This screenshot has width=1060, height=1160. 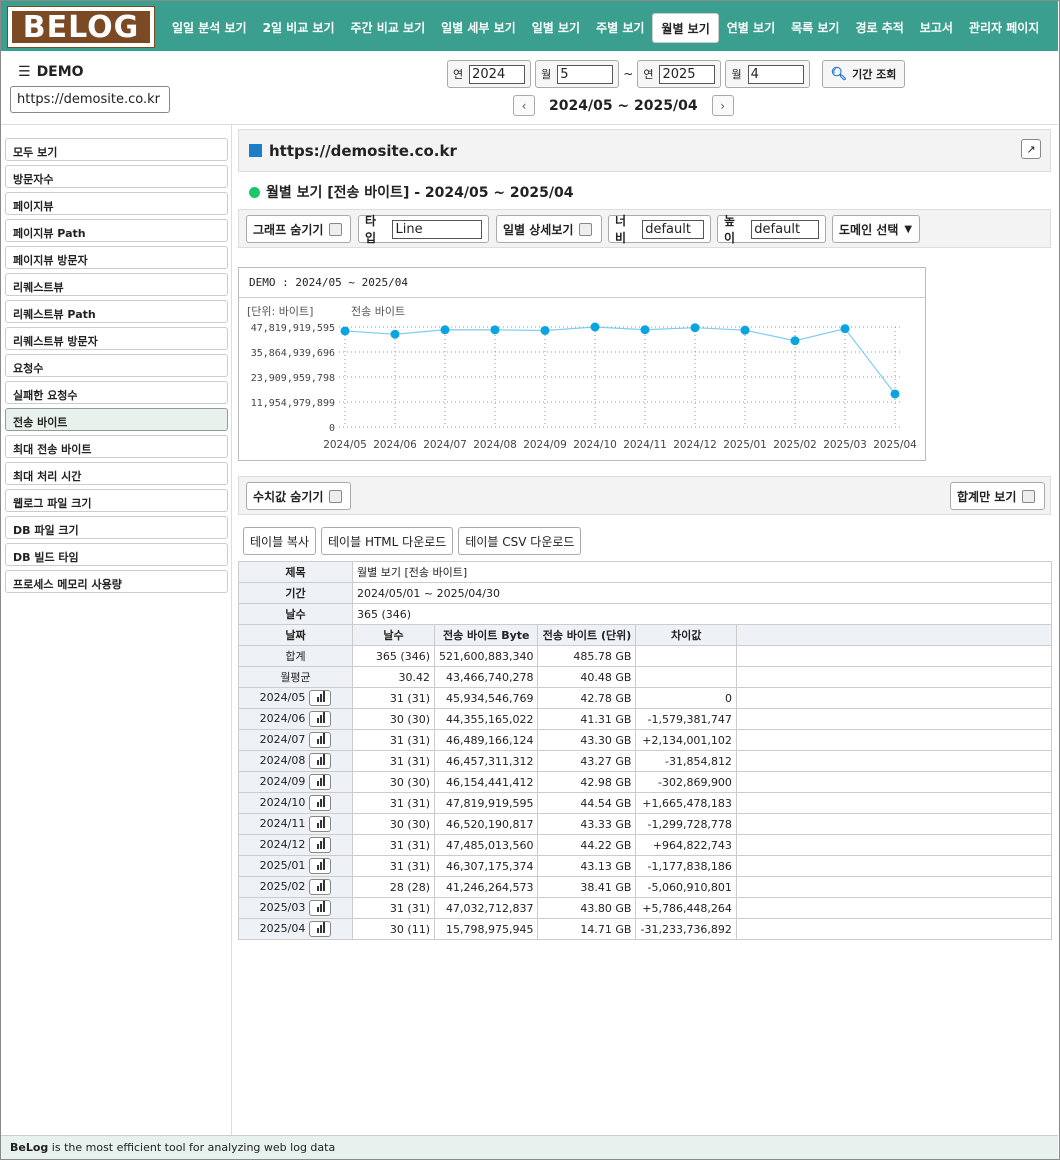 I want to click on x-tick-label: 2024/11, so click(x=645, y=445).